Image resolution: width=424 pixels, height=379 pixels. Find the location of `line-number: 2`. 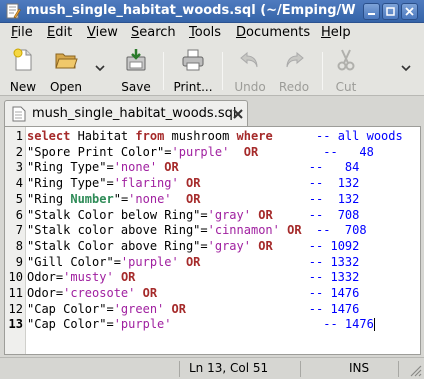

line-number: 2 is located at coordinates (19, 151).